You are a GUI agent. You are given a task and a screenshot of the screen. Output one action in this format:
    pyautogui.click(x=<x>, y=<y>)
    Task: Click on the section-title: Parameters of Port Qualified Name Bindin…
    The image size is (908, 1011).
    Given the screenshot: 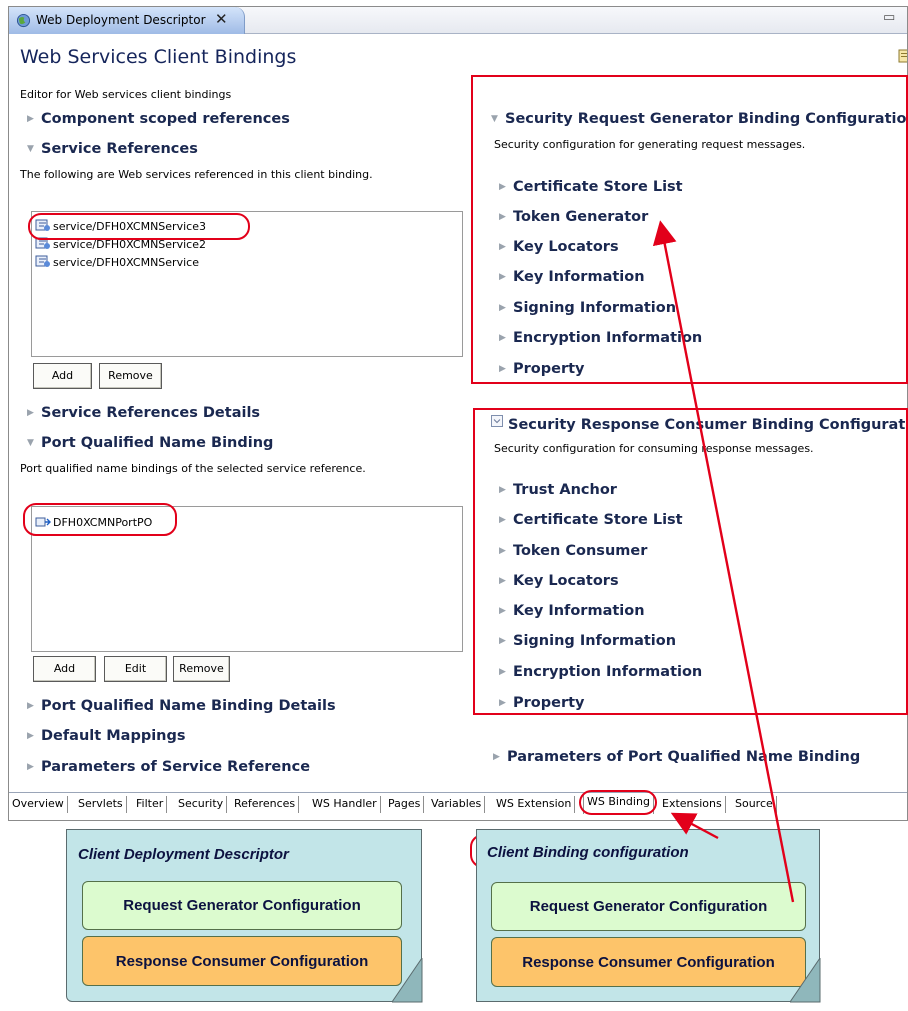 What is the action you would take?
    pyautogui.click(x=684, y=757)
    